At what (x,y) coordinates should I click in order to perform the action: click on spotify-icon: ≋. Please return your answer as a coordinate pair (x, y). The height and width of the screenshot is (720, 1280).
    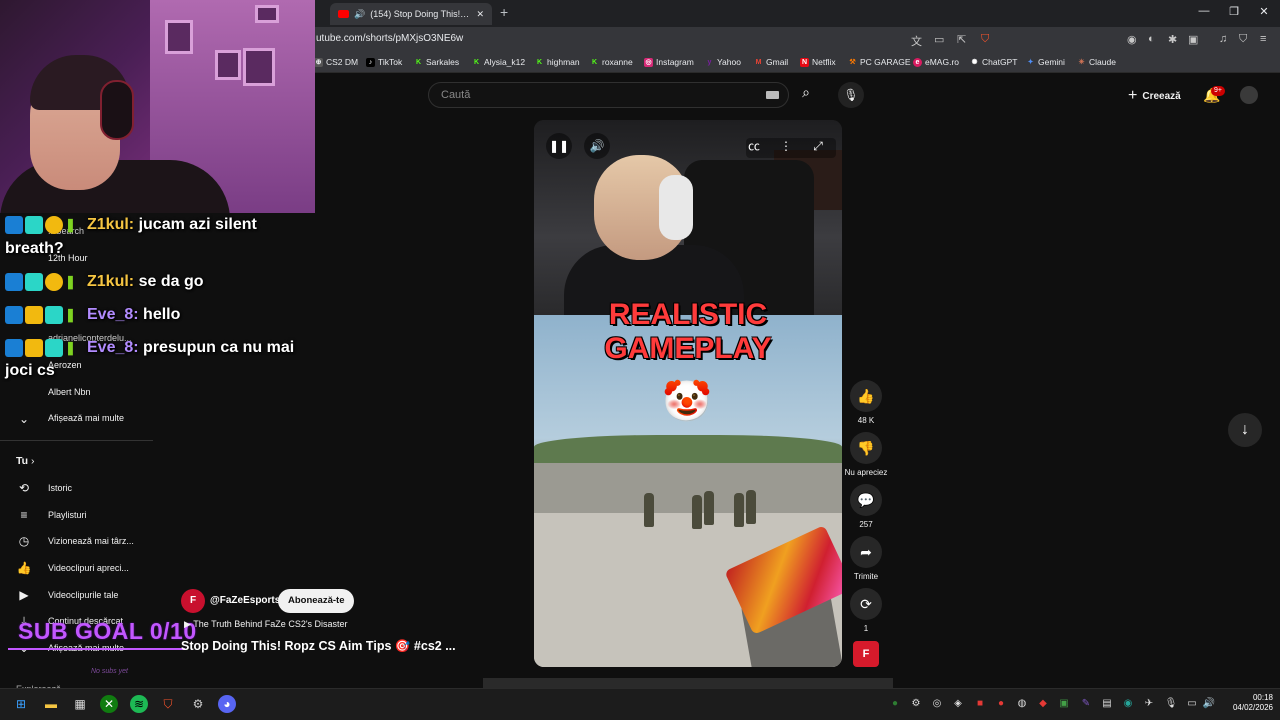
    Looking at the image, I should click on (139, 704).